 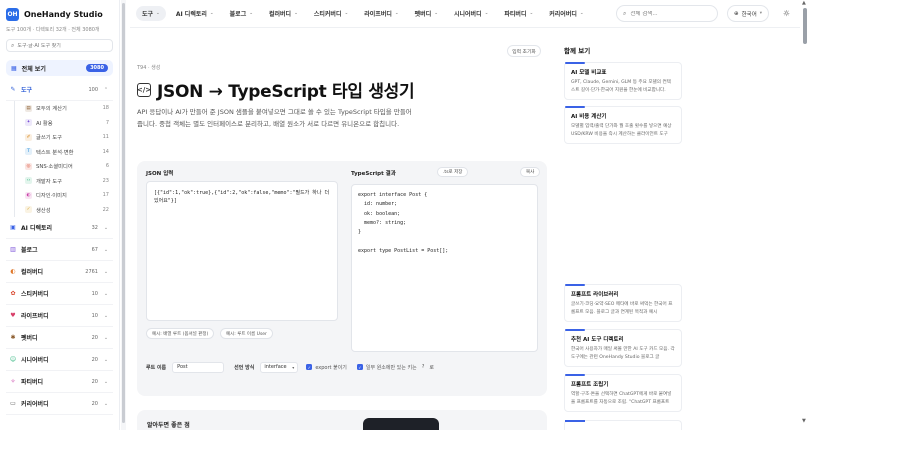 What do you see at coordinates (13, 337) in the screenshot?
I see `paw-icon: ✱` at bounding box center [13, 337].